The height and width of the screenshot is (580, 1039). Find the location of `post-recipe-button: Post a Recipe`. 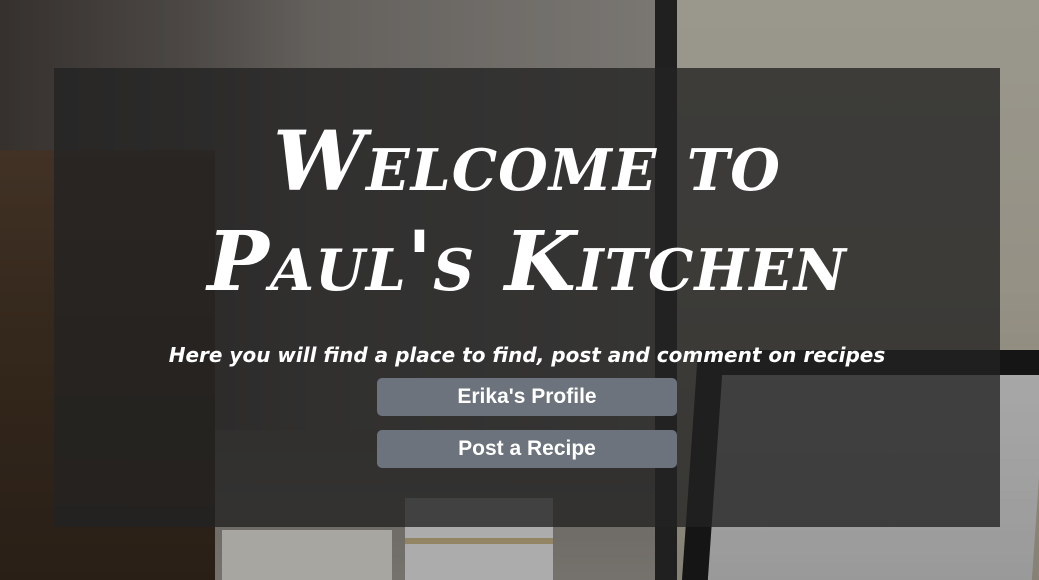

post-recipe-button: Post a Recipe is located at coordinates (527, 449).